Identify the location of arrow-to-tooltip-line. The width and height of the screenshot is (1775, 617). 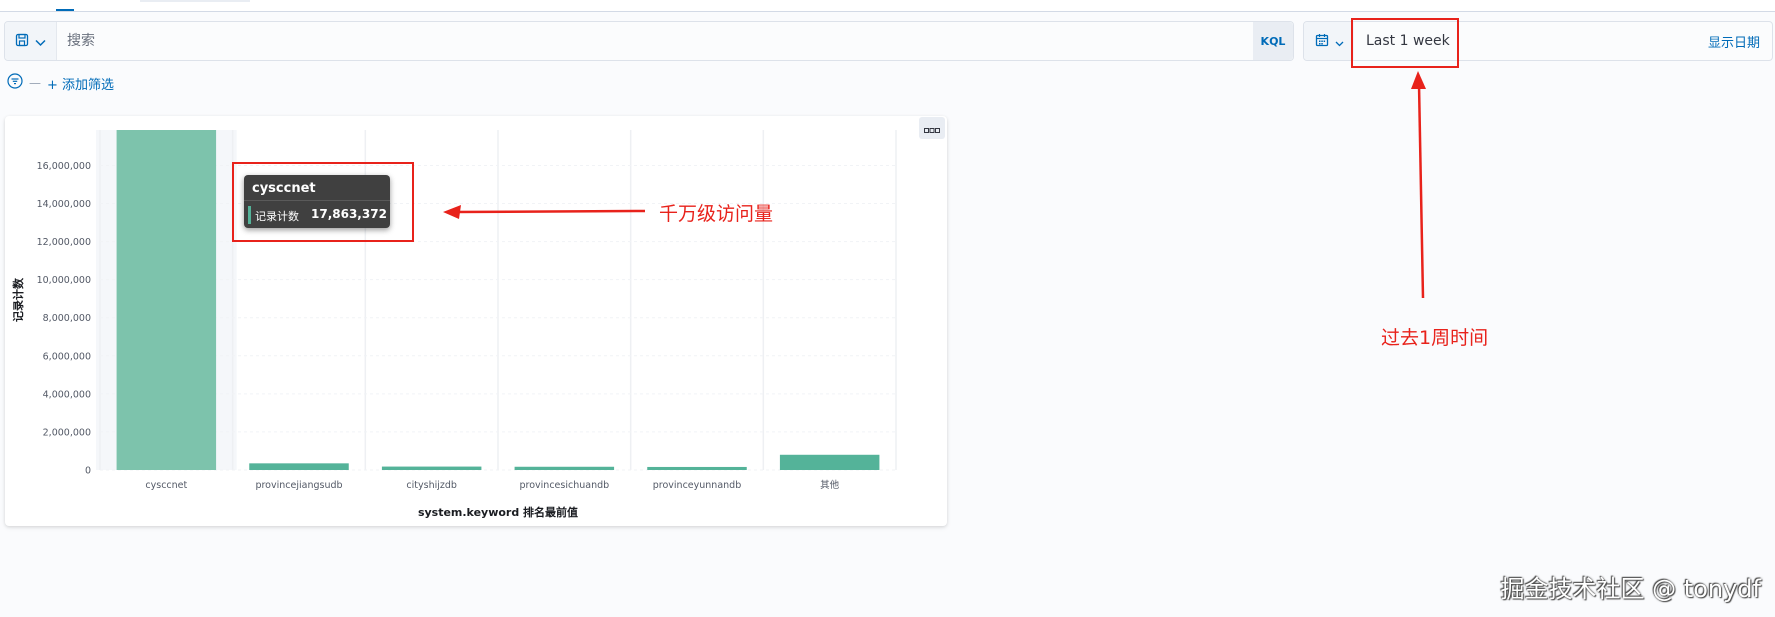
(550, 211).